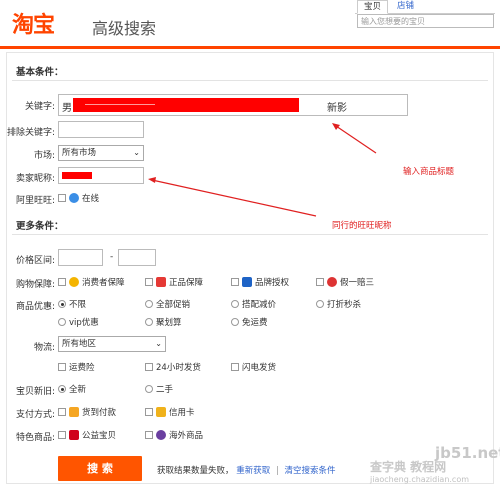 The image size is (500, 486). Describe the element at coordinates (35, 415) in the screenshot. I see `payment-label: 支付方式:` at that location.